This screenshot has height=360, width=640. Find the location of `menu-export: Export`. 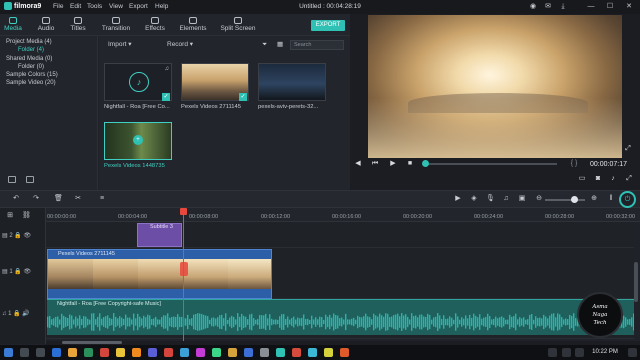

menu-export: Export is located at coordinates (138, 7).